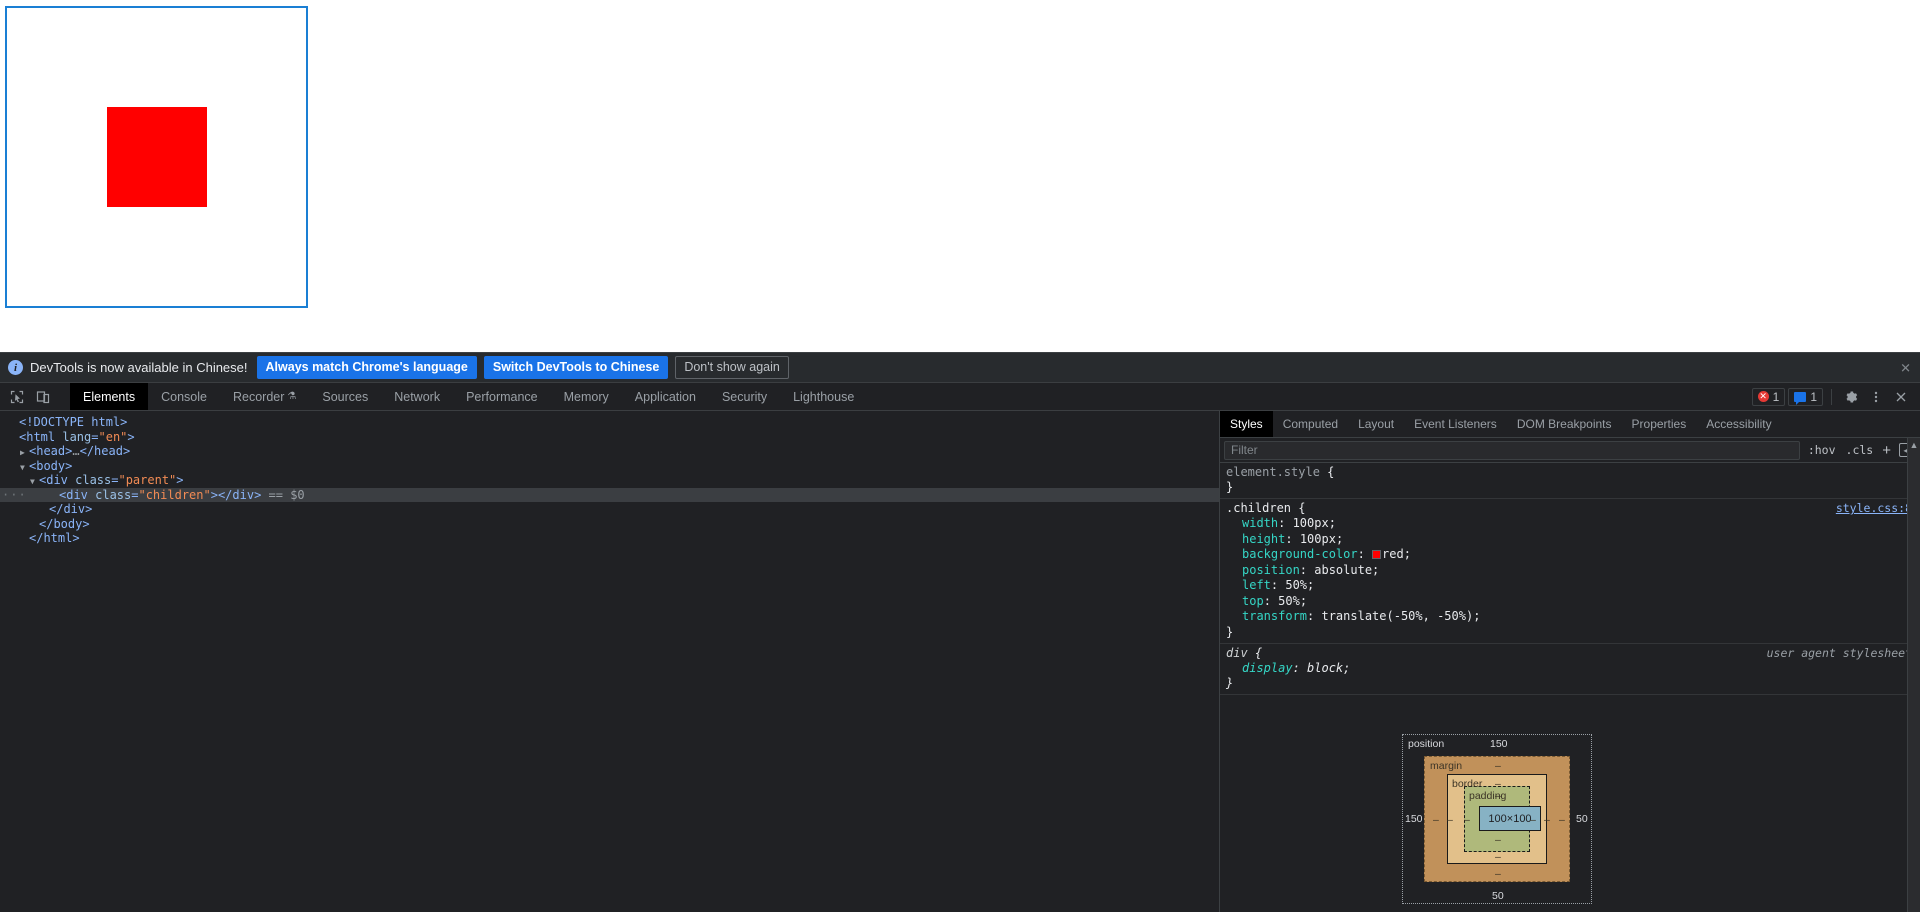 The width and height of the screenshot is (1920, 912). I want to click on always-match-chrome-language-button: Always match Chrome's language, so click(366, 367).